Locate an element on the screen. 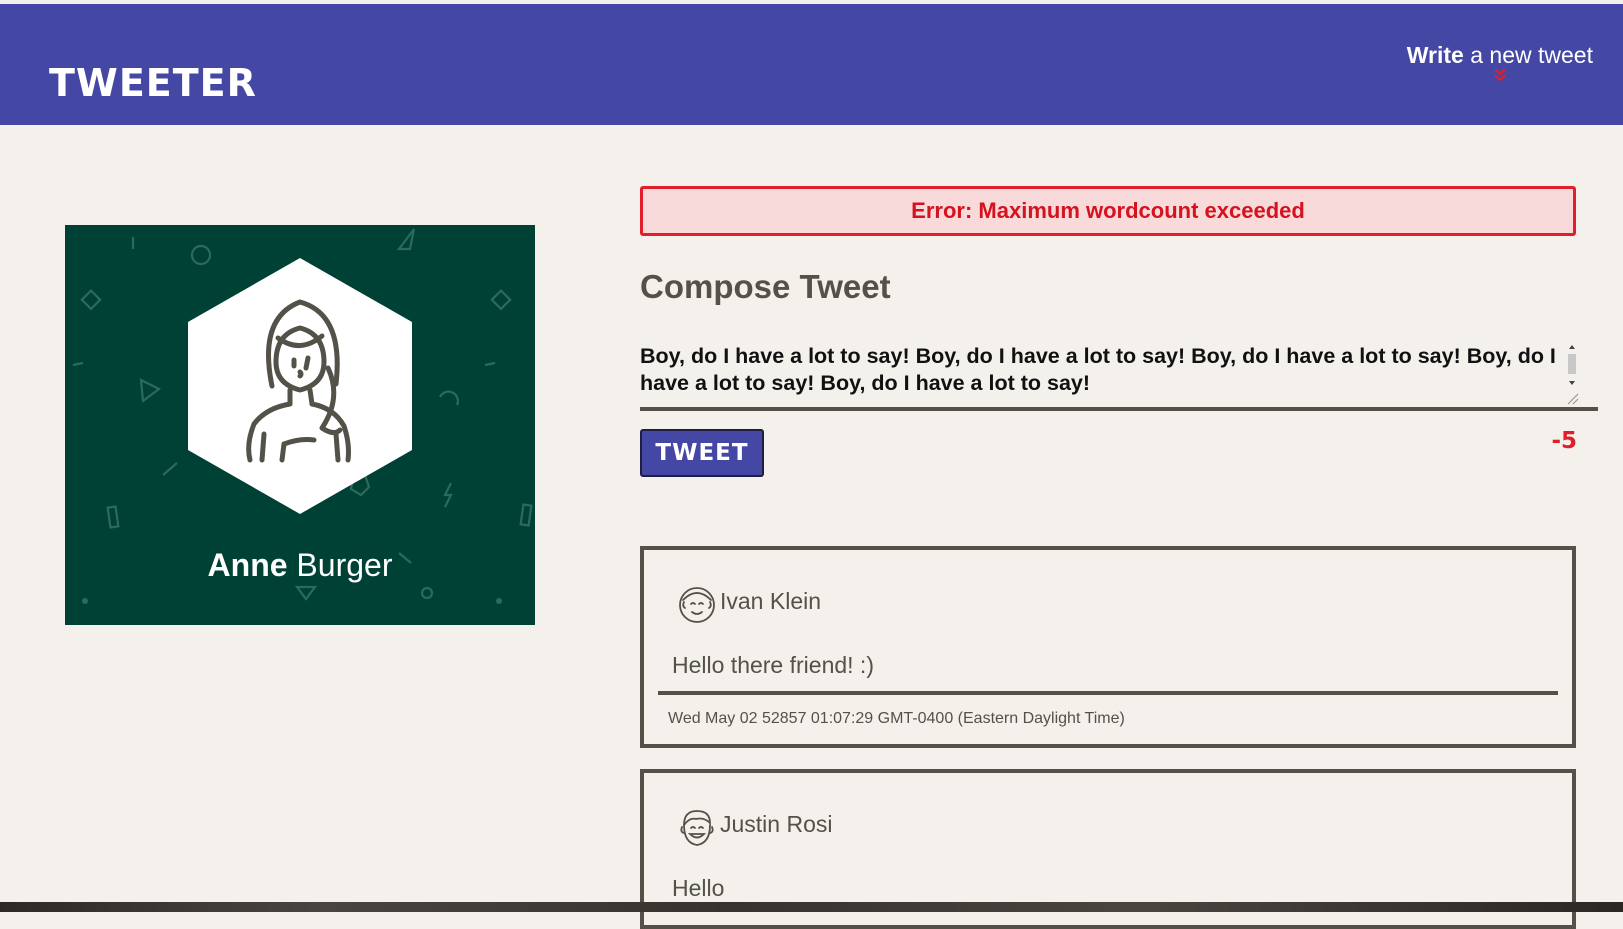  tweet-content: Hello there friend! :) is located at coordinates (773, 665).